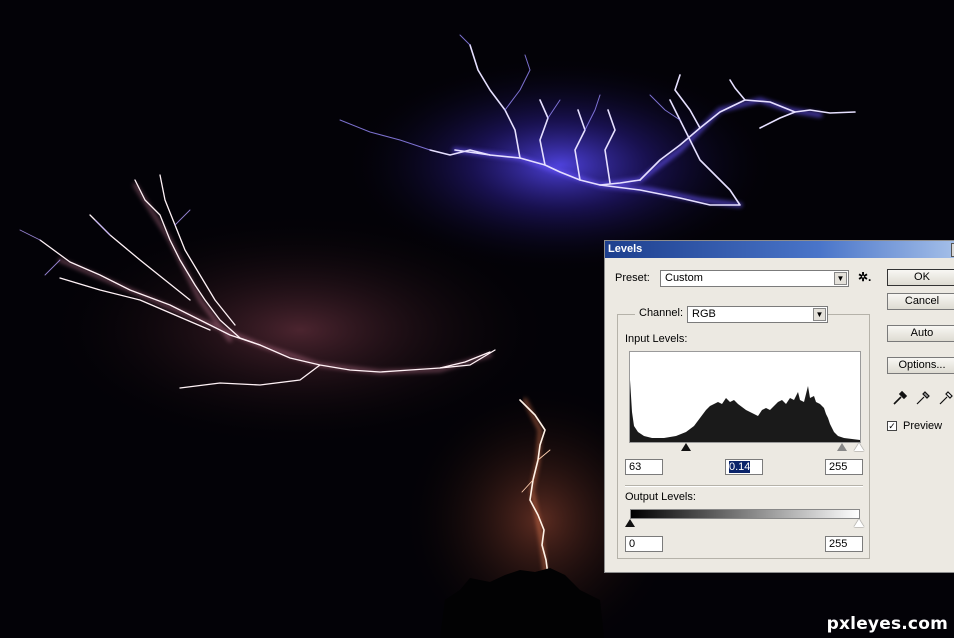 The height and width of the screenshot is (638, 954). Describe the element at coordinates (859, 523) in the screenshot. I see `output-white-slider` at that location.